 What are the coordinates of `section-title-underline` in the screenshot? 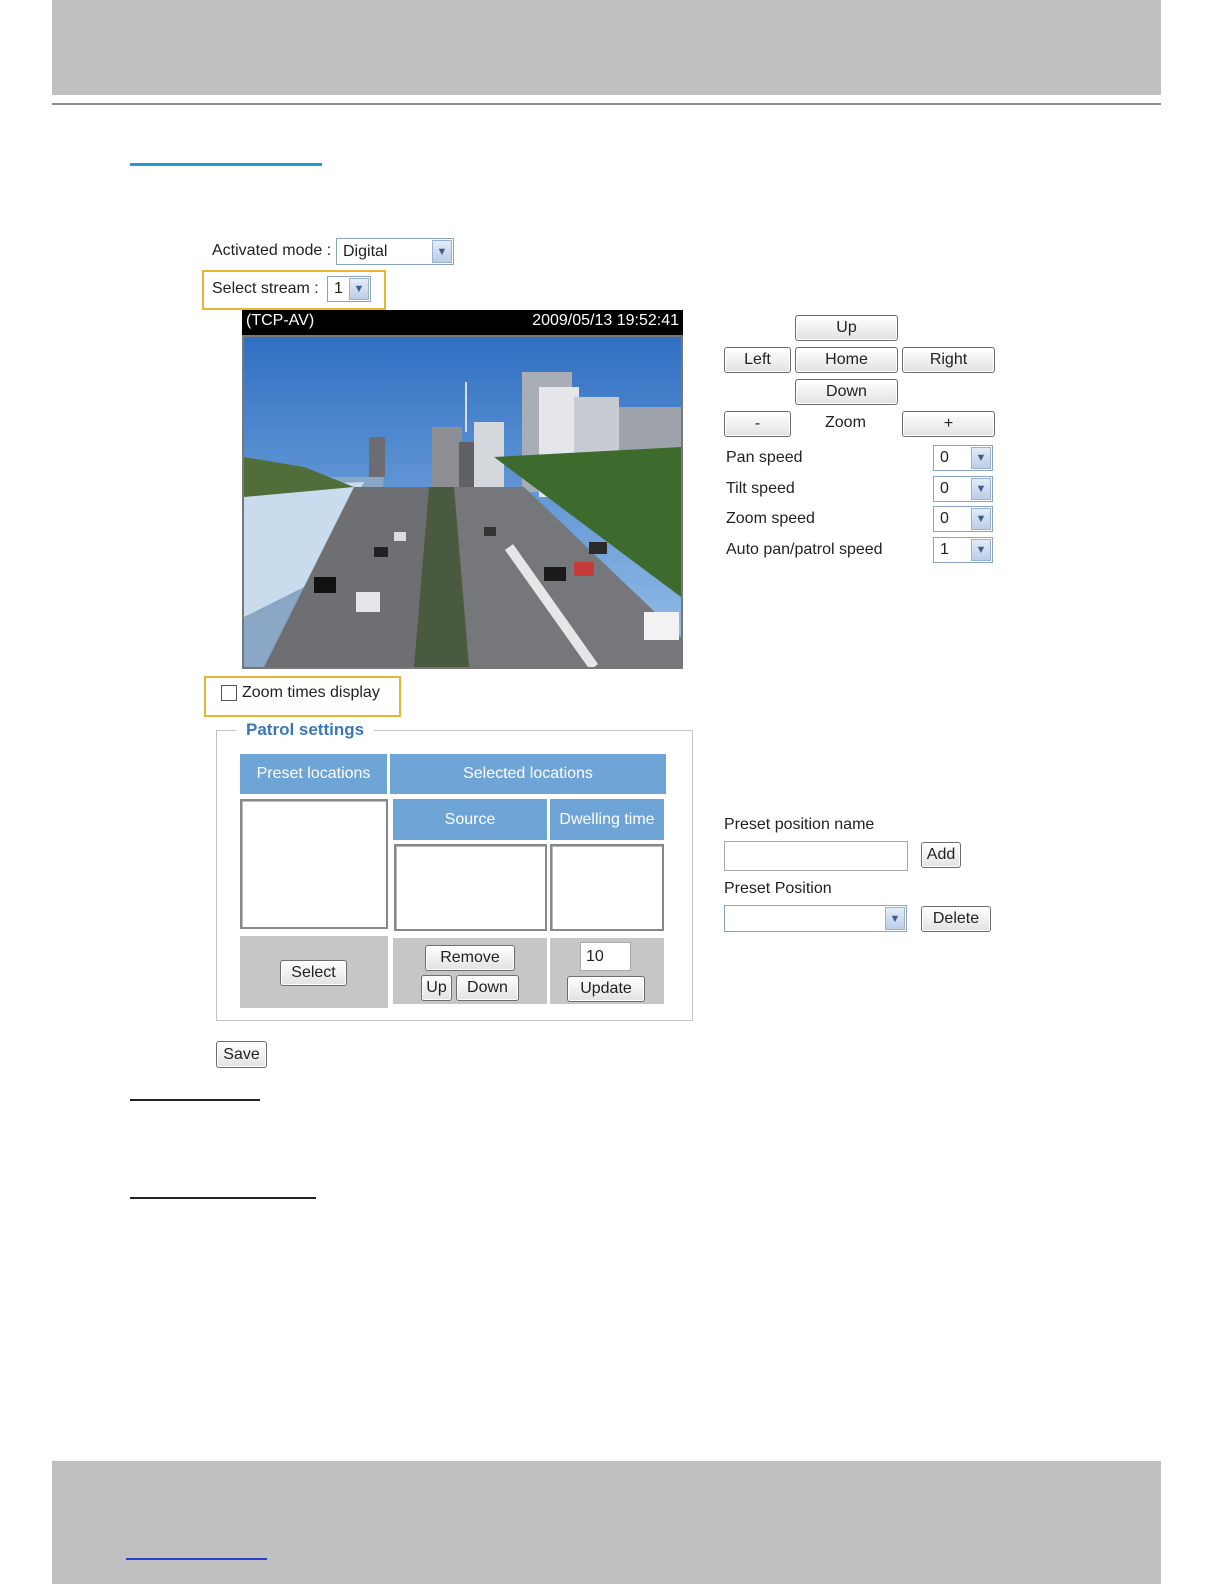 It's located at (226, 164).